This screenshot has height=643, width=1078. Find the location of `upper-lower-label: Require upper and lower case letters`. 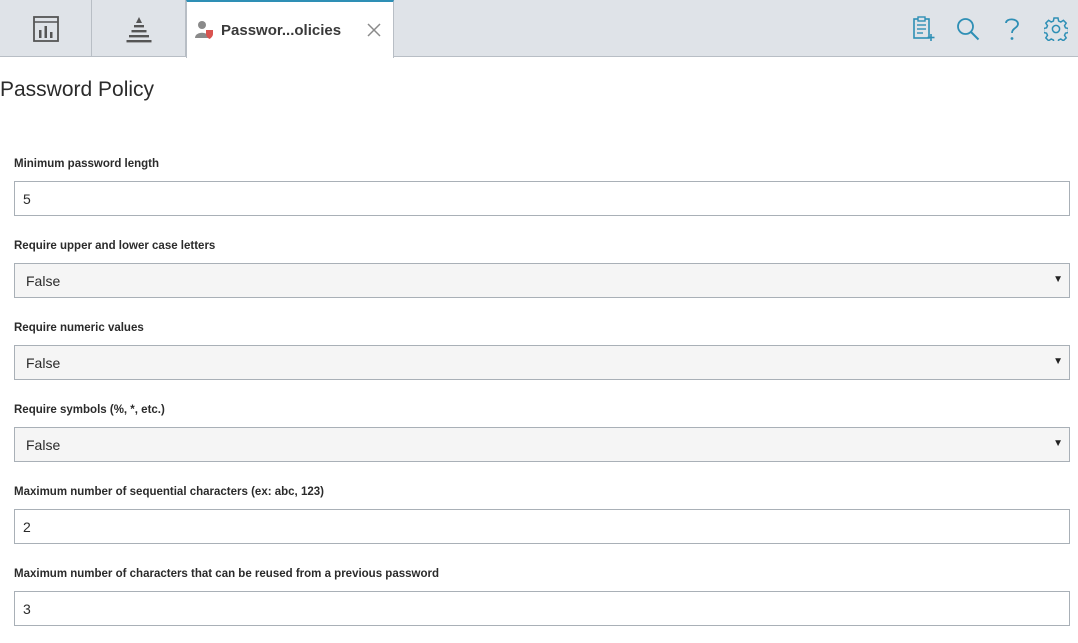

upper-lower-label: Require upper and lower case letters is located at coordinates (115, 246).